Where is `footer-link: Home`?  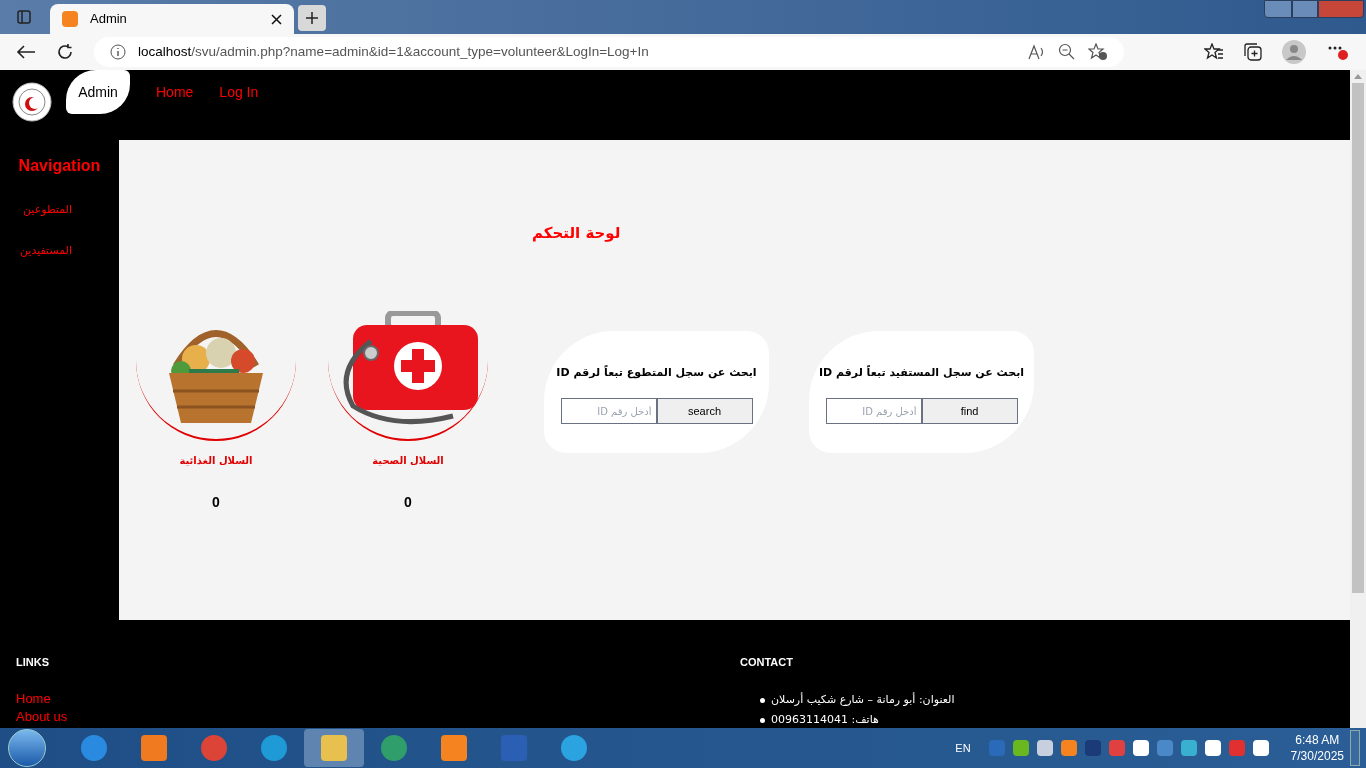 footer-link: Home is located at coordinates (33, 699).